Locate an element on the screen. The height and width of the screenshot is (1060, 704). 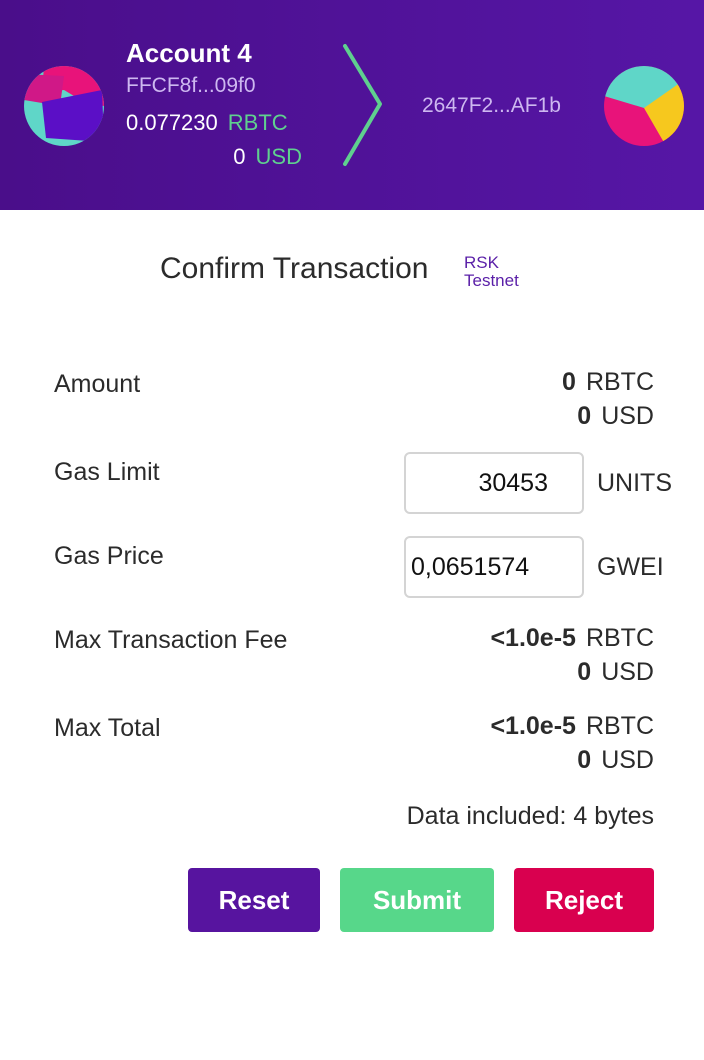
network-name-line1: RSK is located at coordinates (481, 262).